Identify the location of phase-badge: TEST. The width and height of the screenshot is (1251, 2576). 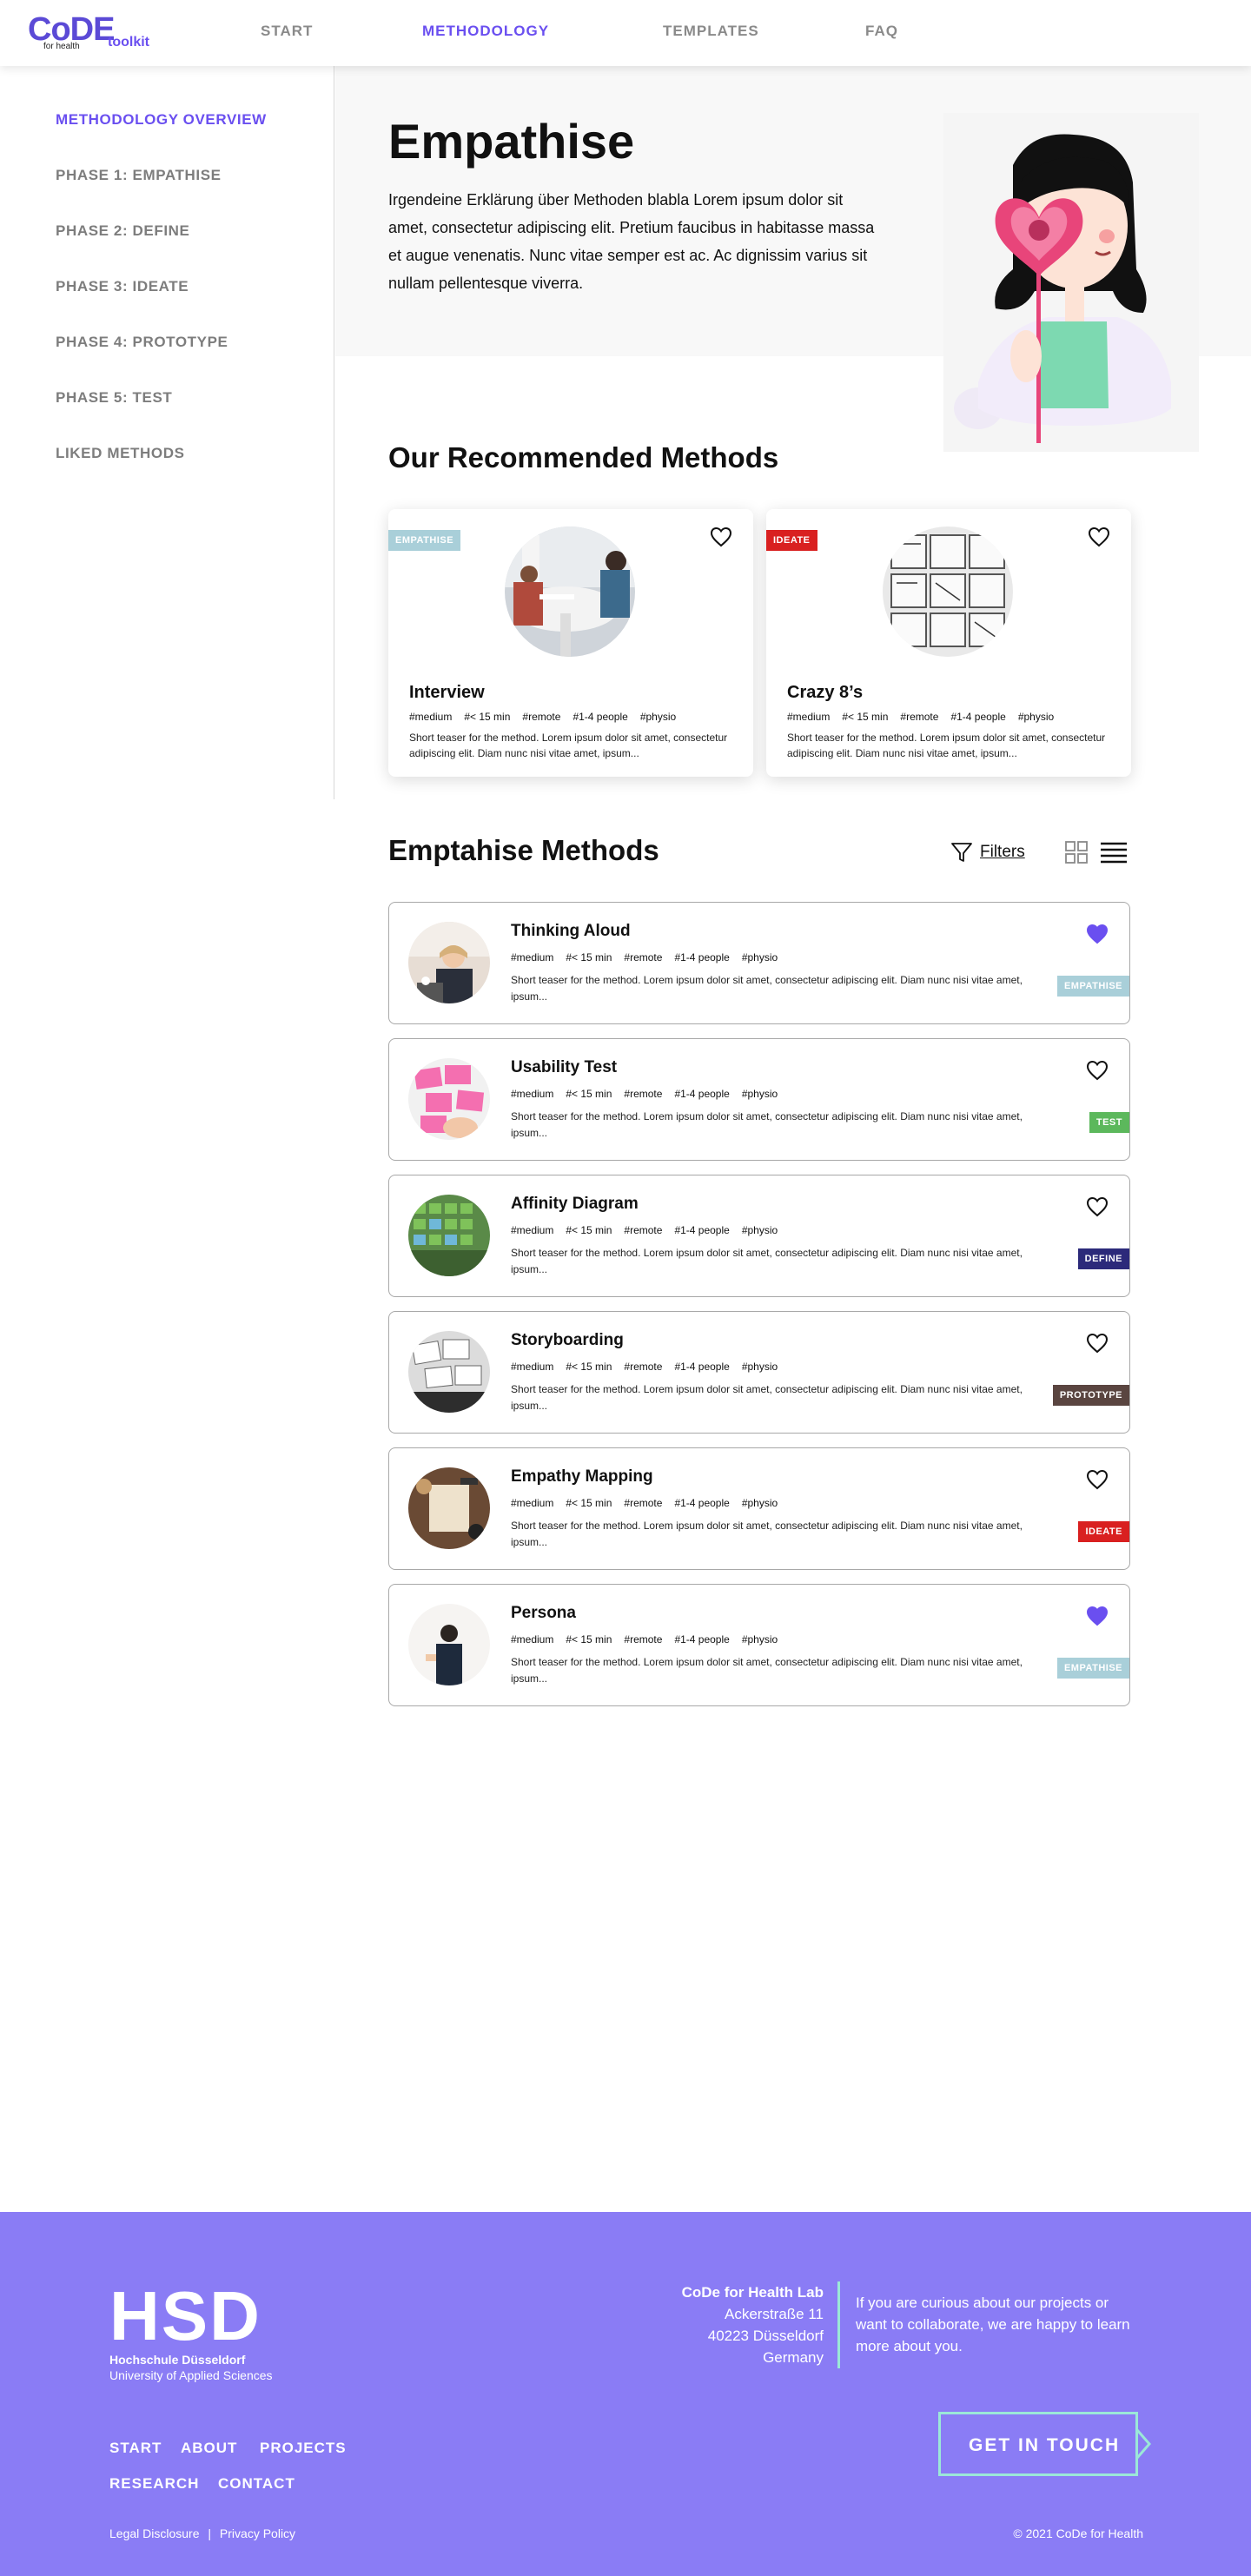
(1109, 1122).